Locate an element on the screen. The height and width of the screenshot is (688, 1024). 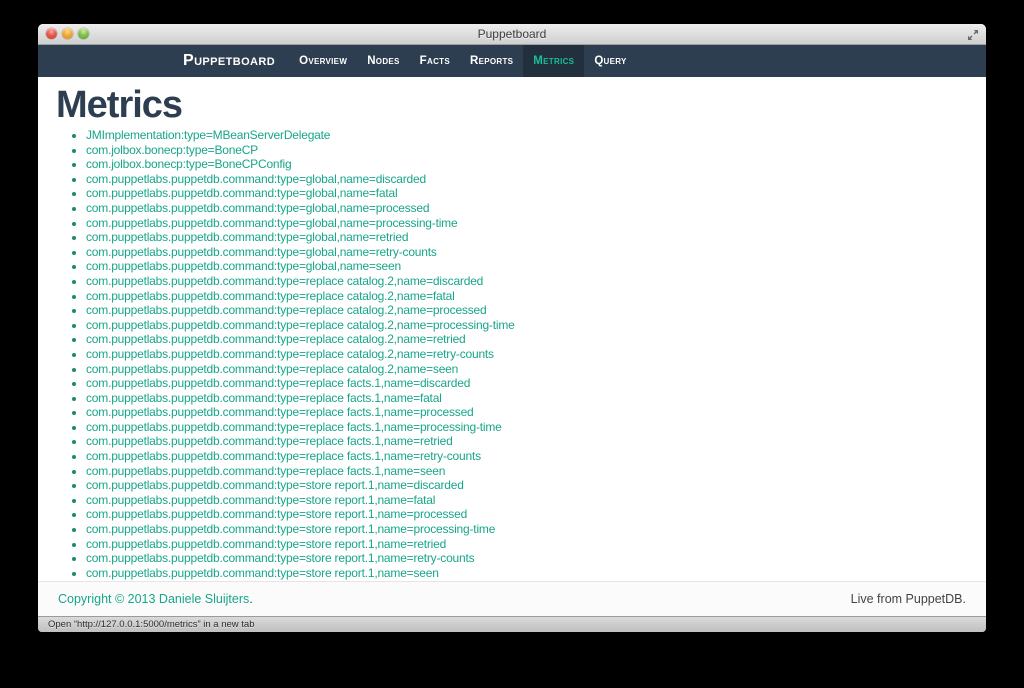
metric-list-item: com.jolbox.bonecp:type=BoneCPConfig is located at coordinates (527, 164).